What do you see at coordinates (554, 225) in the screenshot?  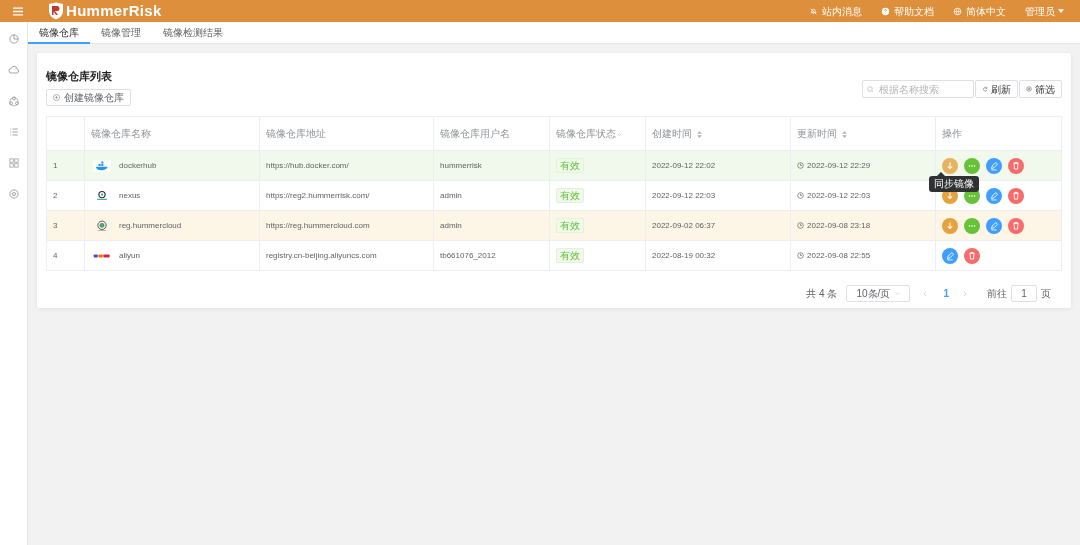 I see `table-row: 3 reg.hummercloud https://reg.hummercloud.com admin 有效 2022-09-02 06:37 2022-09-08 23:18` at bounding box center [554, 225].